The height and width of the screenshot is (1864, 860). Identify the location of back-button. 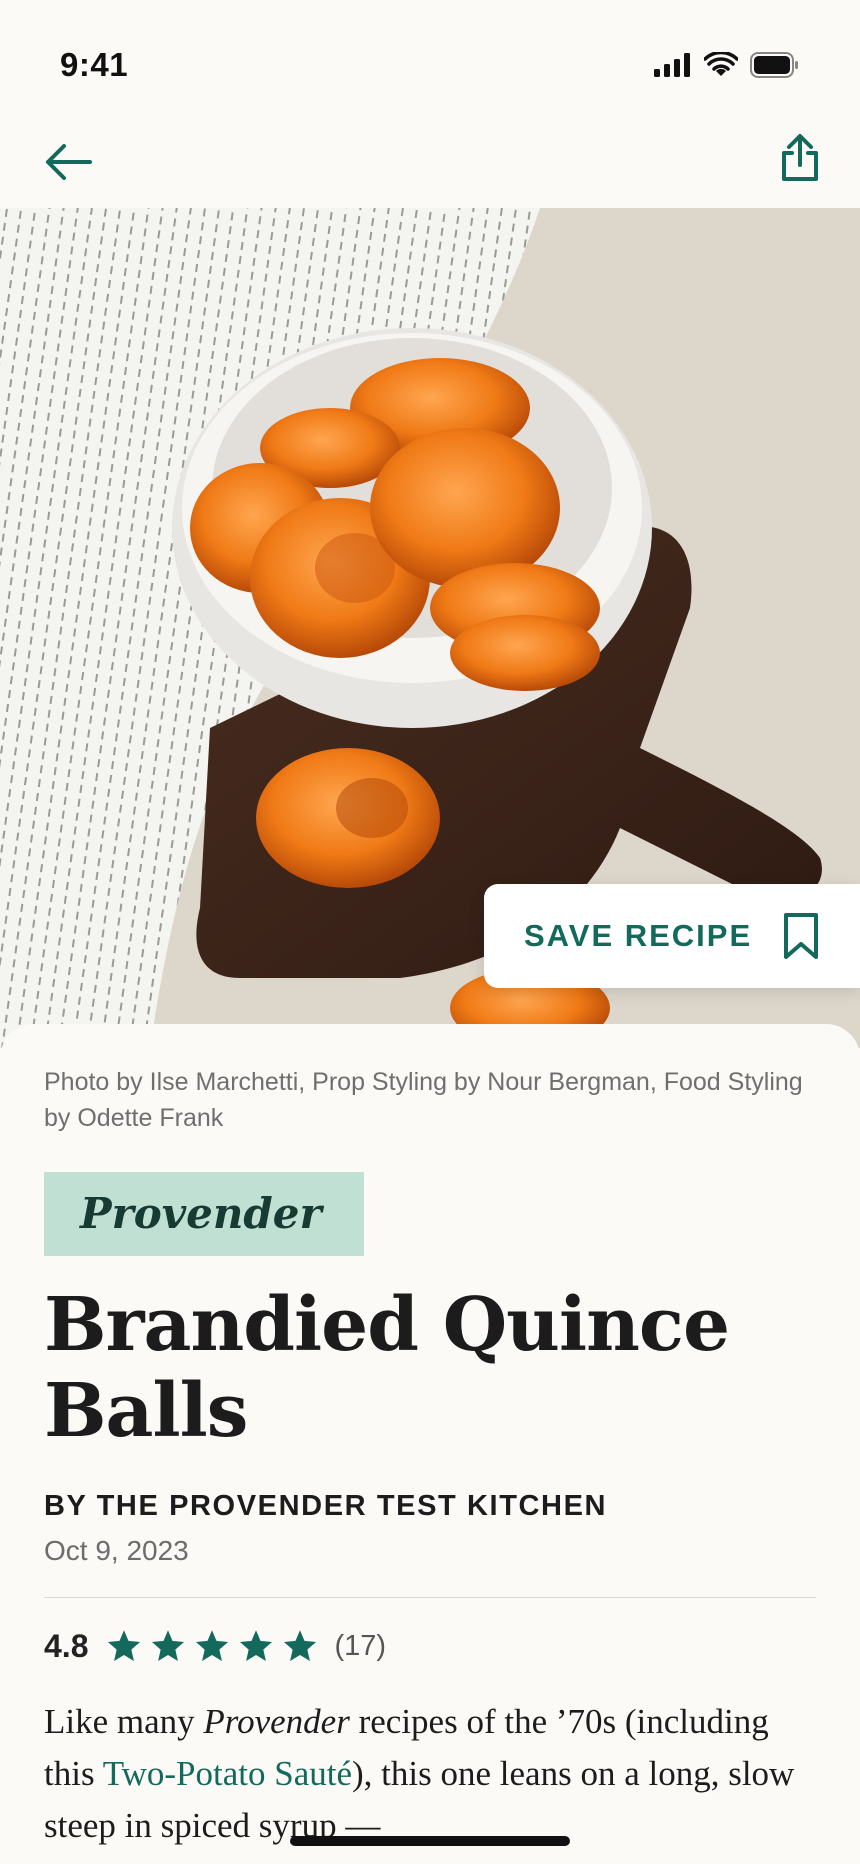
(68, 162).